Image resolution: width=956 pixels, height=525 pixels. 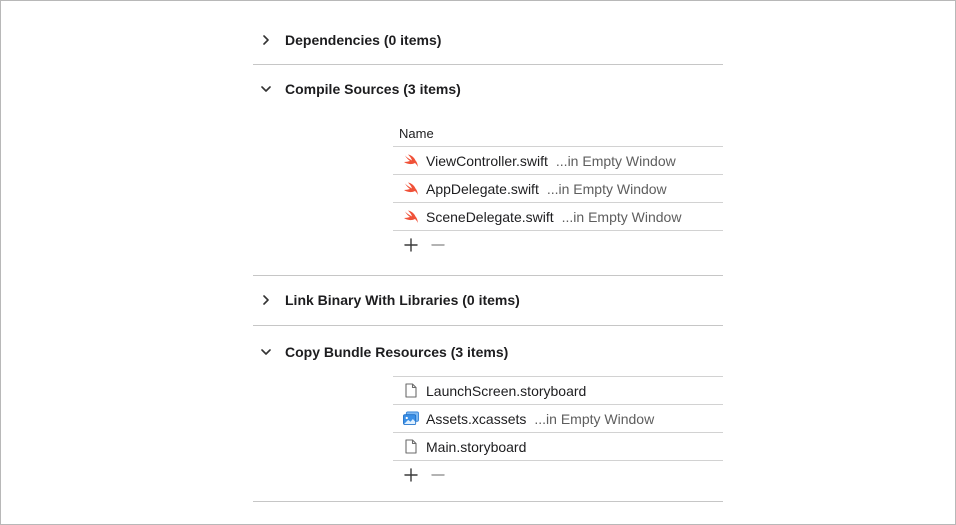 I want to click on table-row: LaunchScreen.storyboard, so click(x=558, y=390).